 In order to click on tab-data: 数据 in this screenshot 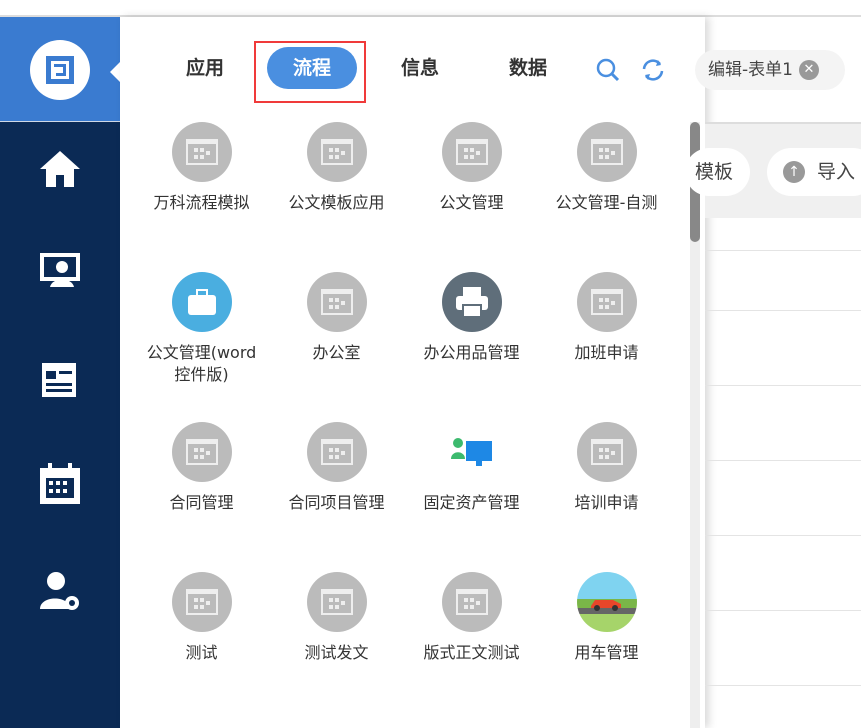, I will do `click(528, 68)`.